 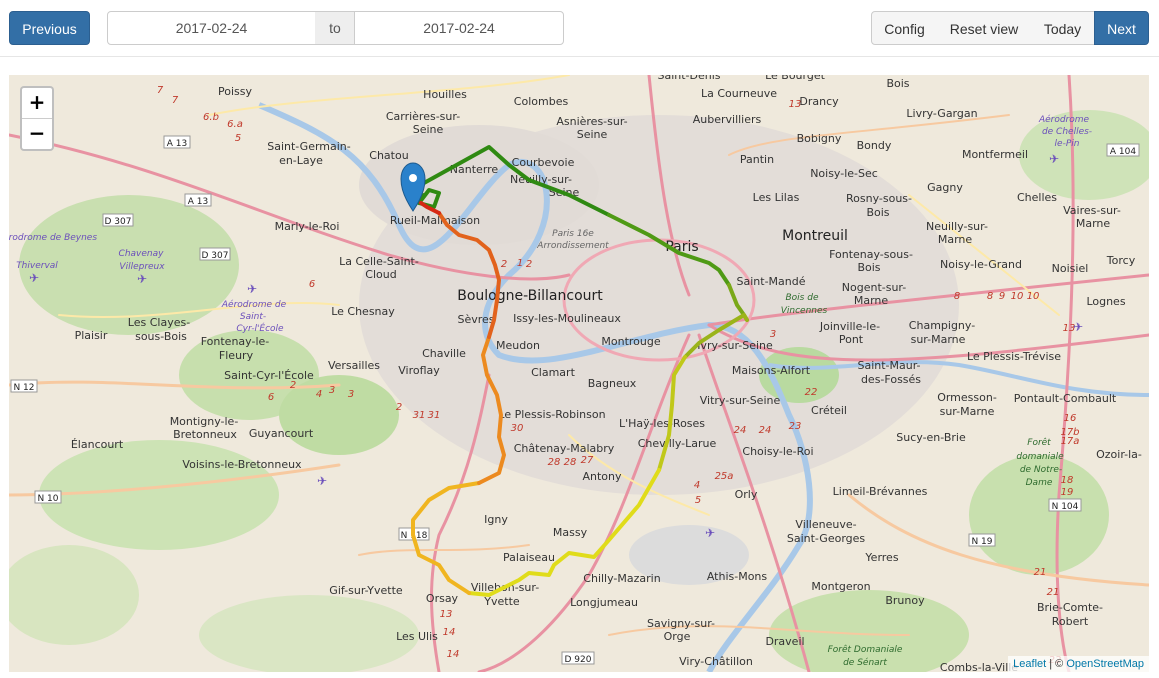 I want to click on place-label: Bois de, so click(x=802, y=298).